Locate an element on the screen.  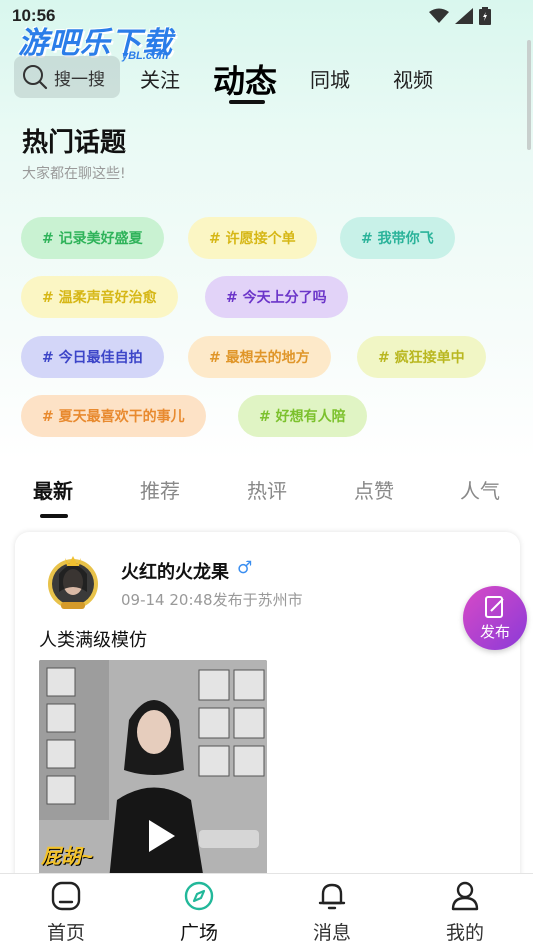
topic-tag: # 今天上分了吗 is located at coordinates (276, 297).